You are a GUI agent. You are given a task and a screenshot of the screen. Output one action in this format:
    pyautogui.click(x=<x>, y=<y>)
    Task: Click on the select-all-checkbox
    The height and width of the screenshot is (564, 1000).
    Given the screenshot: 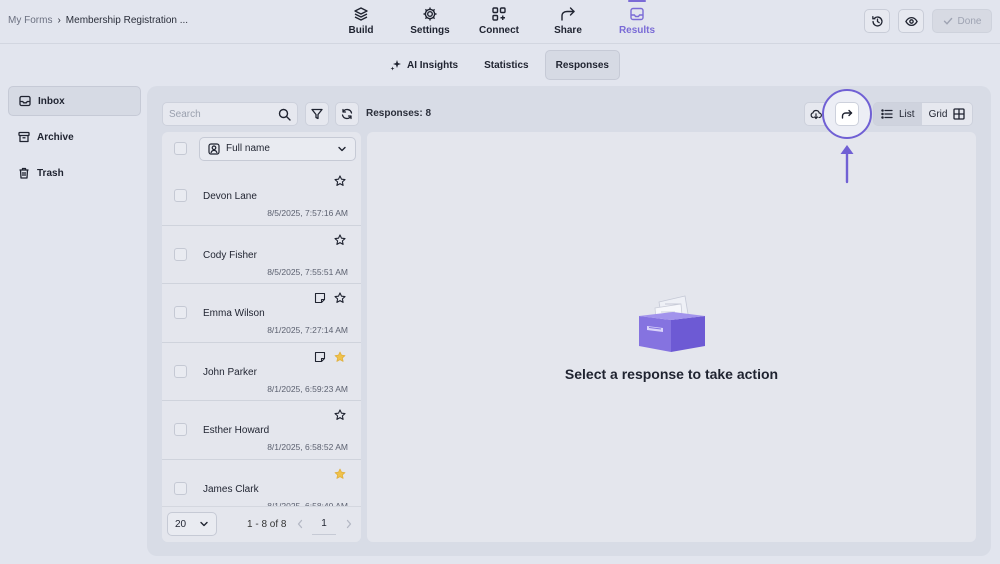 What is the action you would take?
    pyautogui.click(x=180, y=148)
    